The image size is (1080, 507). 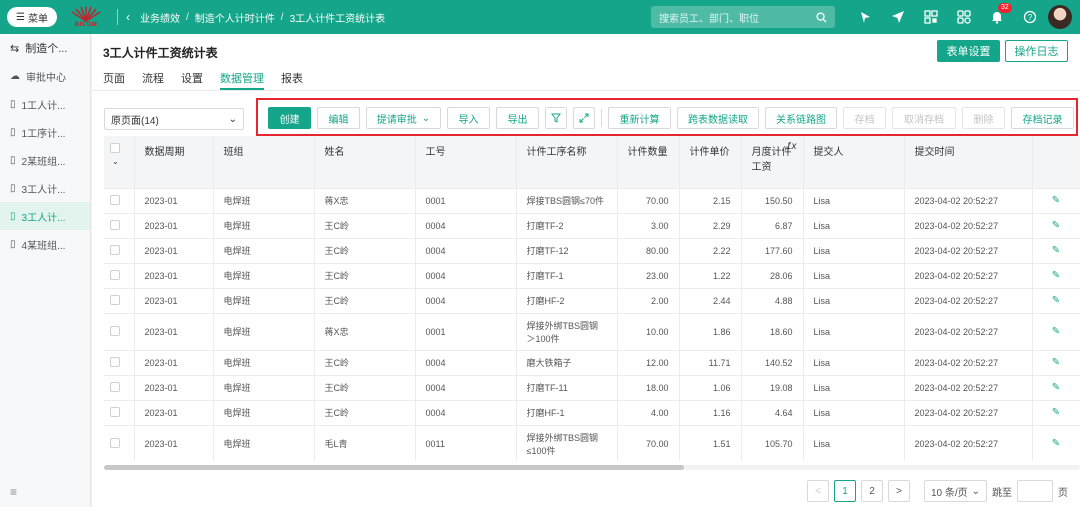 What do you see at coordinates (153, 80) in the screenshot?
I see `tab-flow: 流程` at bounding box center [153, 80].